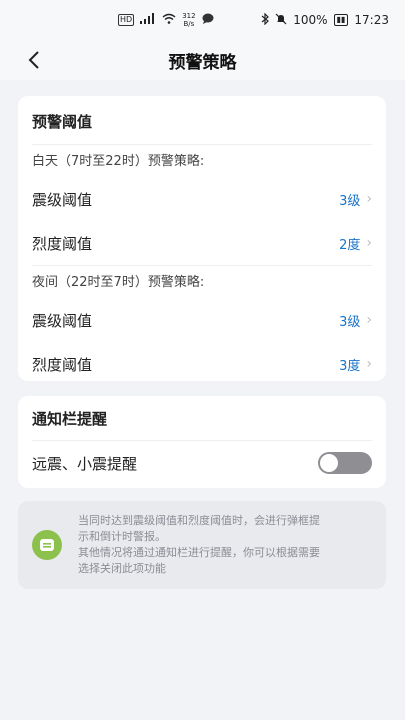 This screenshot has height=720, width=405. I want to click on status-left: HD 312 B/s, so click(166, 20).